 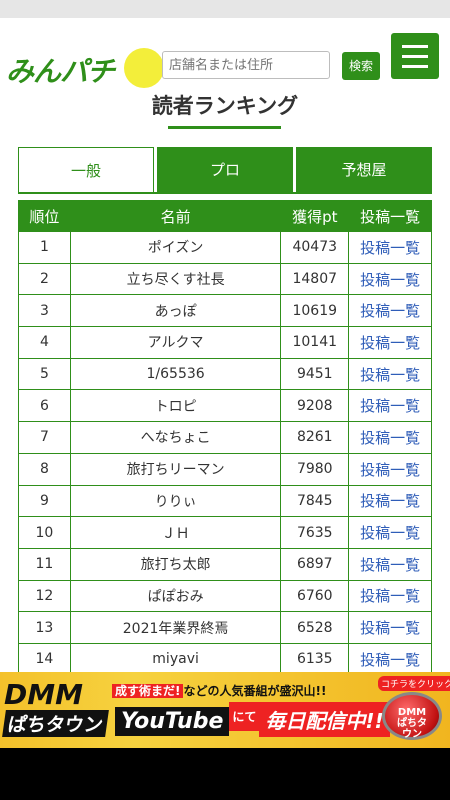 What do you see at coordinates (315, 216) in the screenshot?
I see `header-points: 獲得pt` at bounding box center [315, 216].